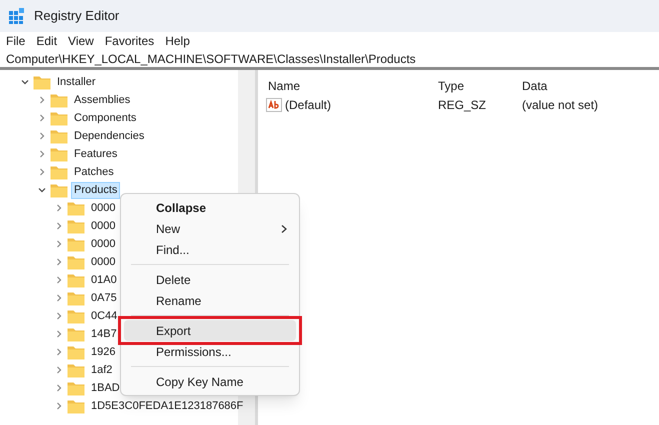 The height and width of the screenshot is (425, 659). What do you see at coordinates (104, 334) in the screenshot?
I see `tree-item: 14B7` at bounding box center [104, 334].